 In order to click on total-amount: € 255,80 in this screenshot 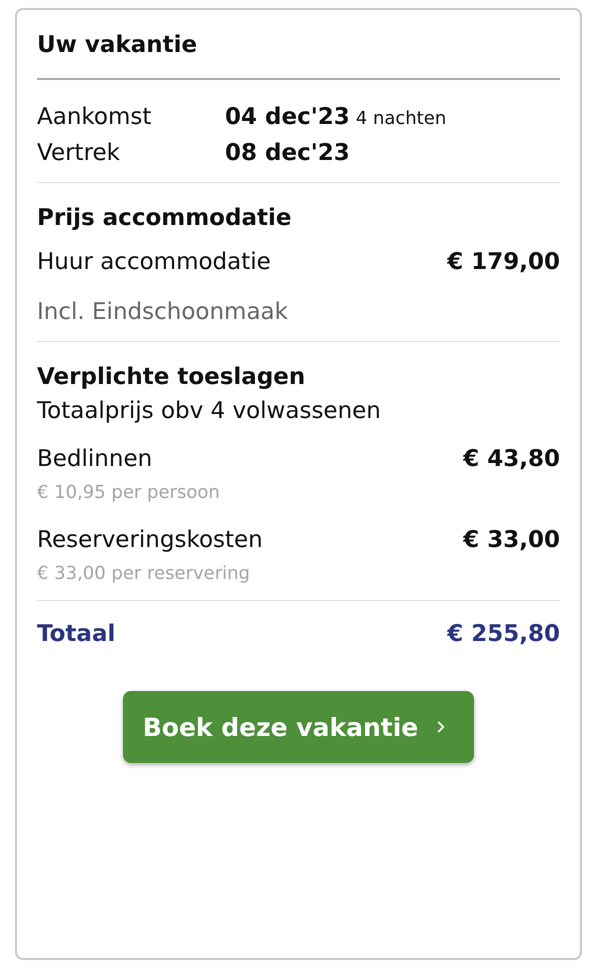, I will do `click(503, 634)`.